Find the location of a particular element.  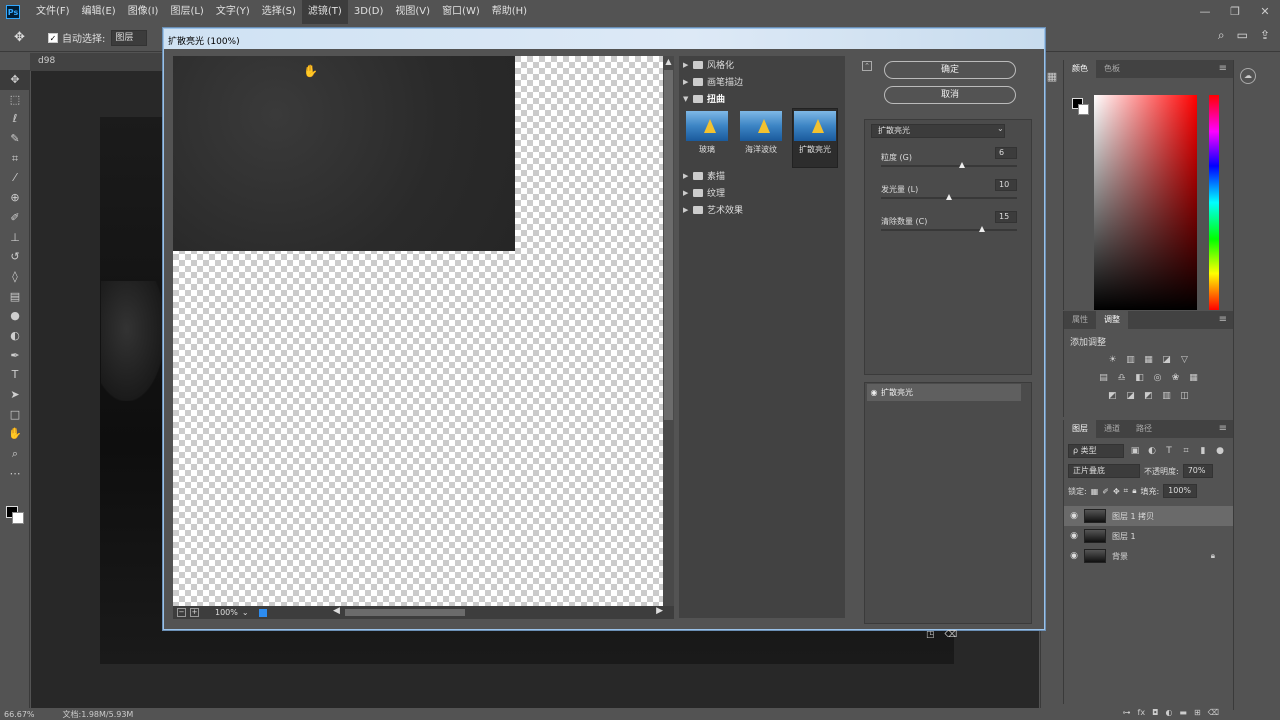

channel-mixer-icon: ❀ is located at coordinates (1176, 378).